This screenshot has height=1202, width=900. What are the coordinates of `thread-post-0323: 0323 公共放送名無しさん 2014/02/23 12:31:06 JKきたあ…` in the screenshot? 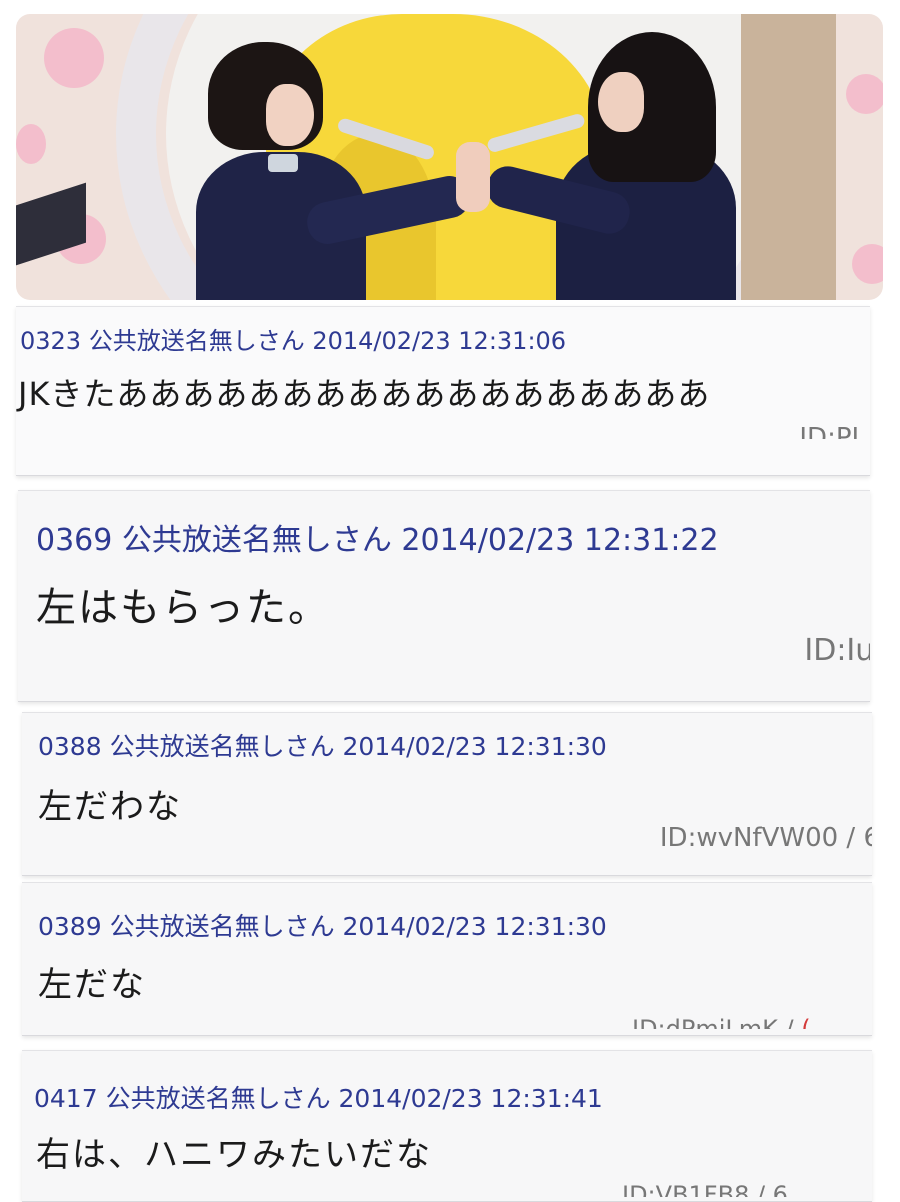 It's located at (443, 391).